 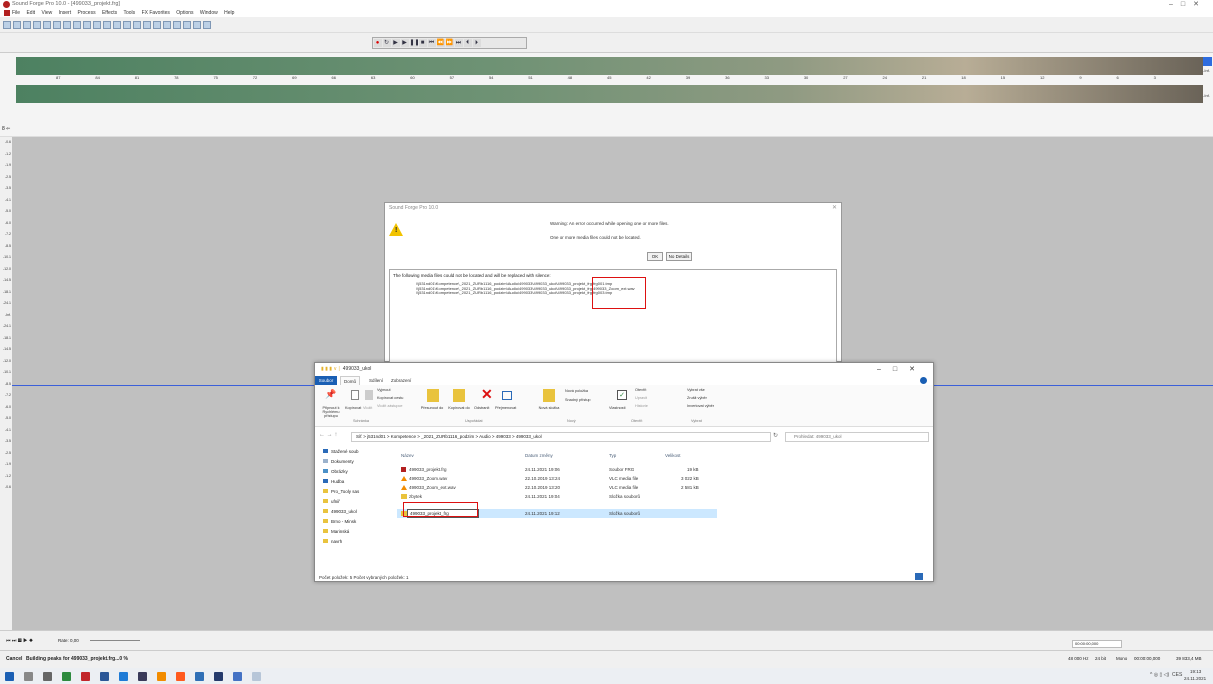 What do you see at coordinates (187, 25) in the screenshot?
I see `marker-icon` at bounding box center [187, 25].